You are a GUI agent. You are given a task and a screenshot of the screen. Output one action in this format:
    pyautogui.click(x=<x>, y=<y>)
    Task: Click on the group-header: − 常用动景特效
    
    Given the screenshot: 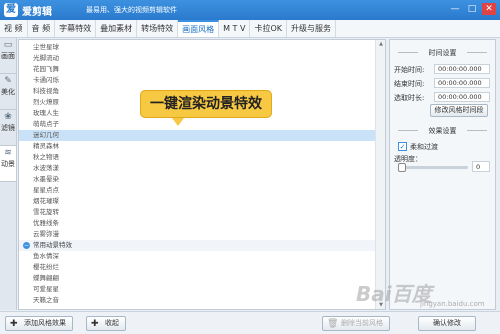 What is the action you would take?
    pyautogui.click(x=197, y=245)
    